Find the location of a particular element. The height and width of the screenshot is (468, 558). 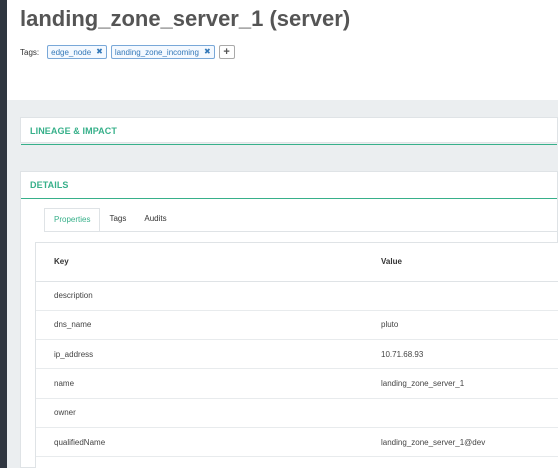

tag-chip-label: edge_node is located at coordinates (71, 52).